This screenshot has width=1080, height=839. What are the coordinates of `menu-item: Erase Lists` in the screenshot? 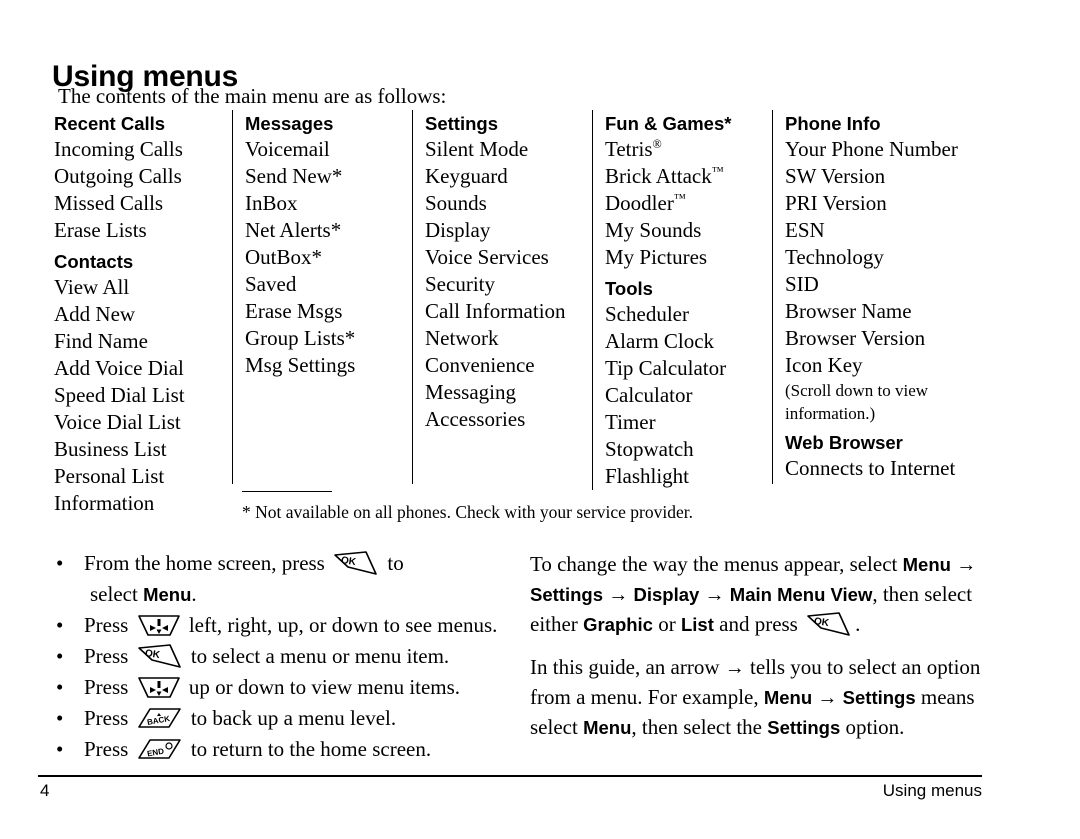 It's located at (100, 230).